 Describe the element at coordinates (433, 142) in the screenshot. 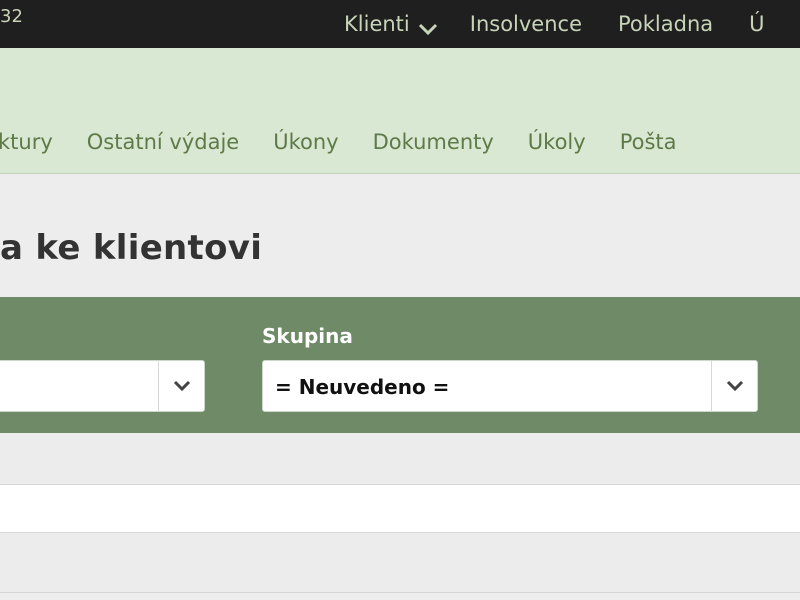

I see `tab-dokumenty: Dokumenty` at that location.